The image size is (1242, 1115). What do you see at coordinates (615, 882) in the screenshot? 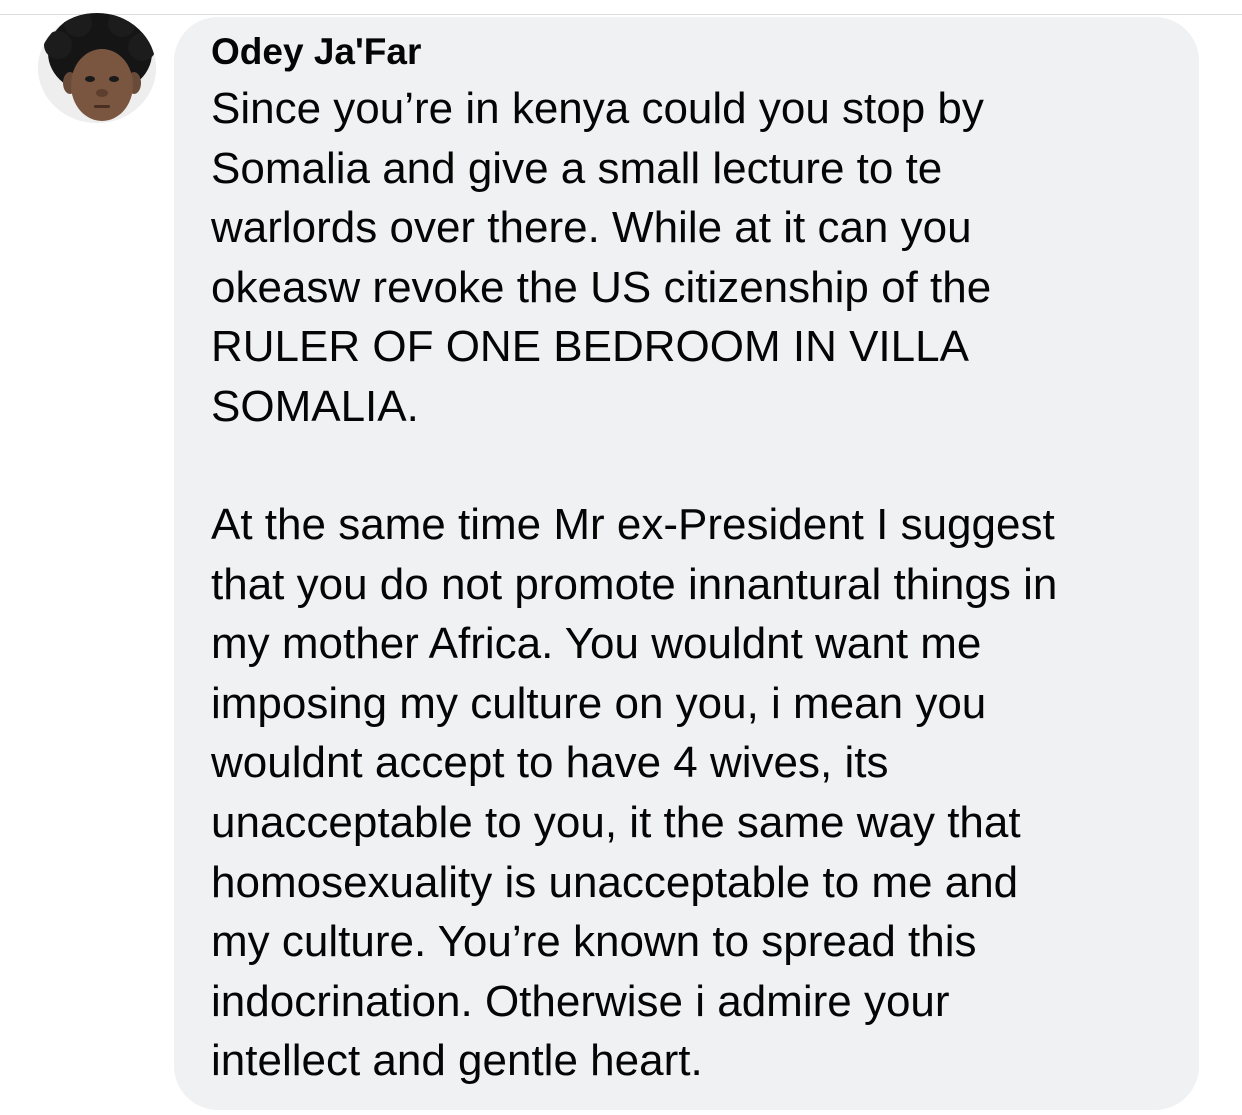
I see `comment-text-line: homosexuality is unacceptable to me and` at bounding box center [615, 882].